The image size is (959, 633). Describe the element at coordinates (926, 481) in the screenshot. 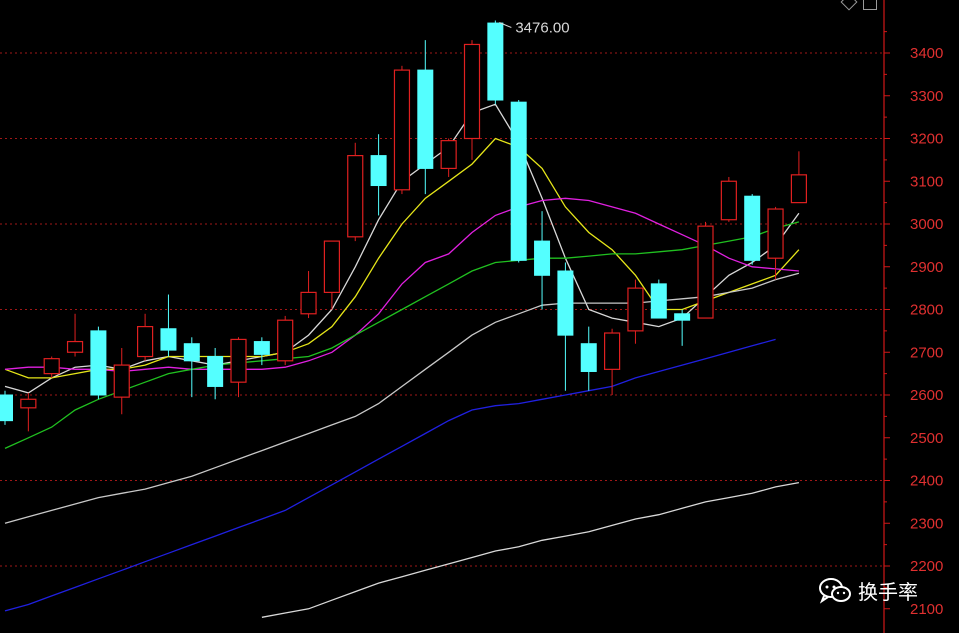

I see `axis-tick-label: 2400` at that location.